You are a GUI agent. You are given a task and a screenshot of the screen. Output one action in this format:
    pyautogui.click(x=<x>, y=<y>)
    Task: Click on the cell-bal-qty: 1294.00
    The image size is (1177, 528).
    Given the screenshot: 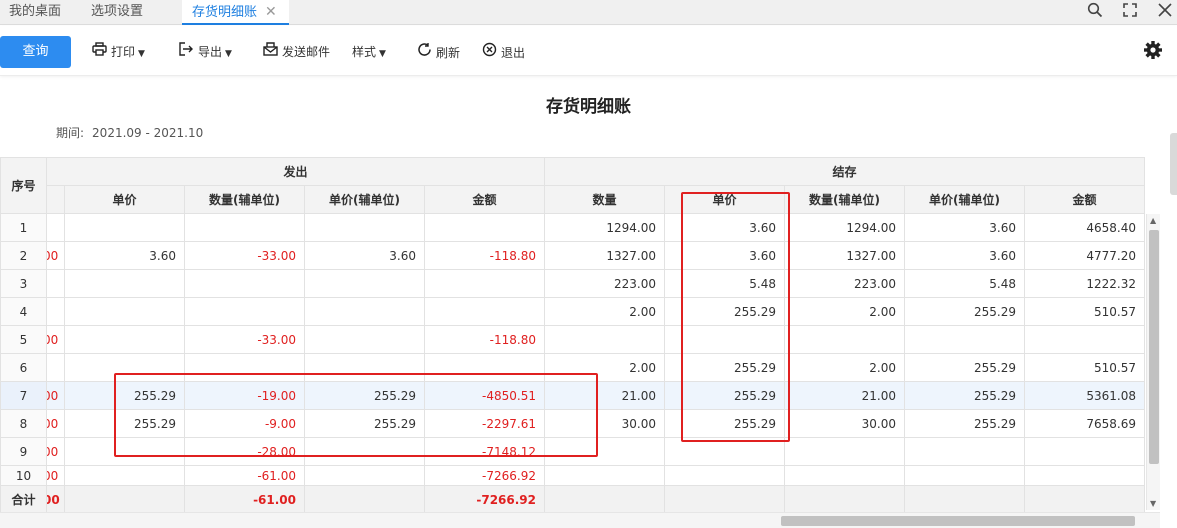 What is the action you would take?
    pyautogui.click(x=604, y=227)
    